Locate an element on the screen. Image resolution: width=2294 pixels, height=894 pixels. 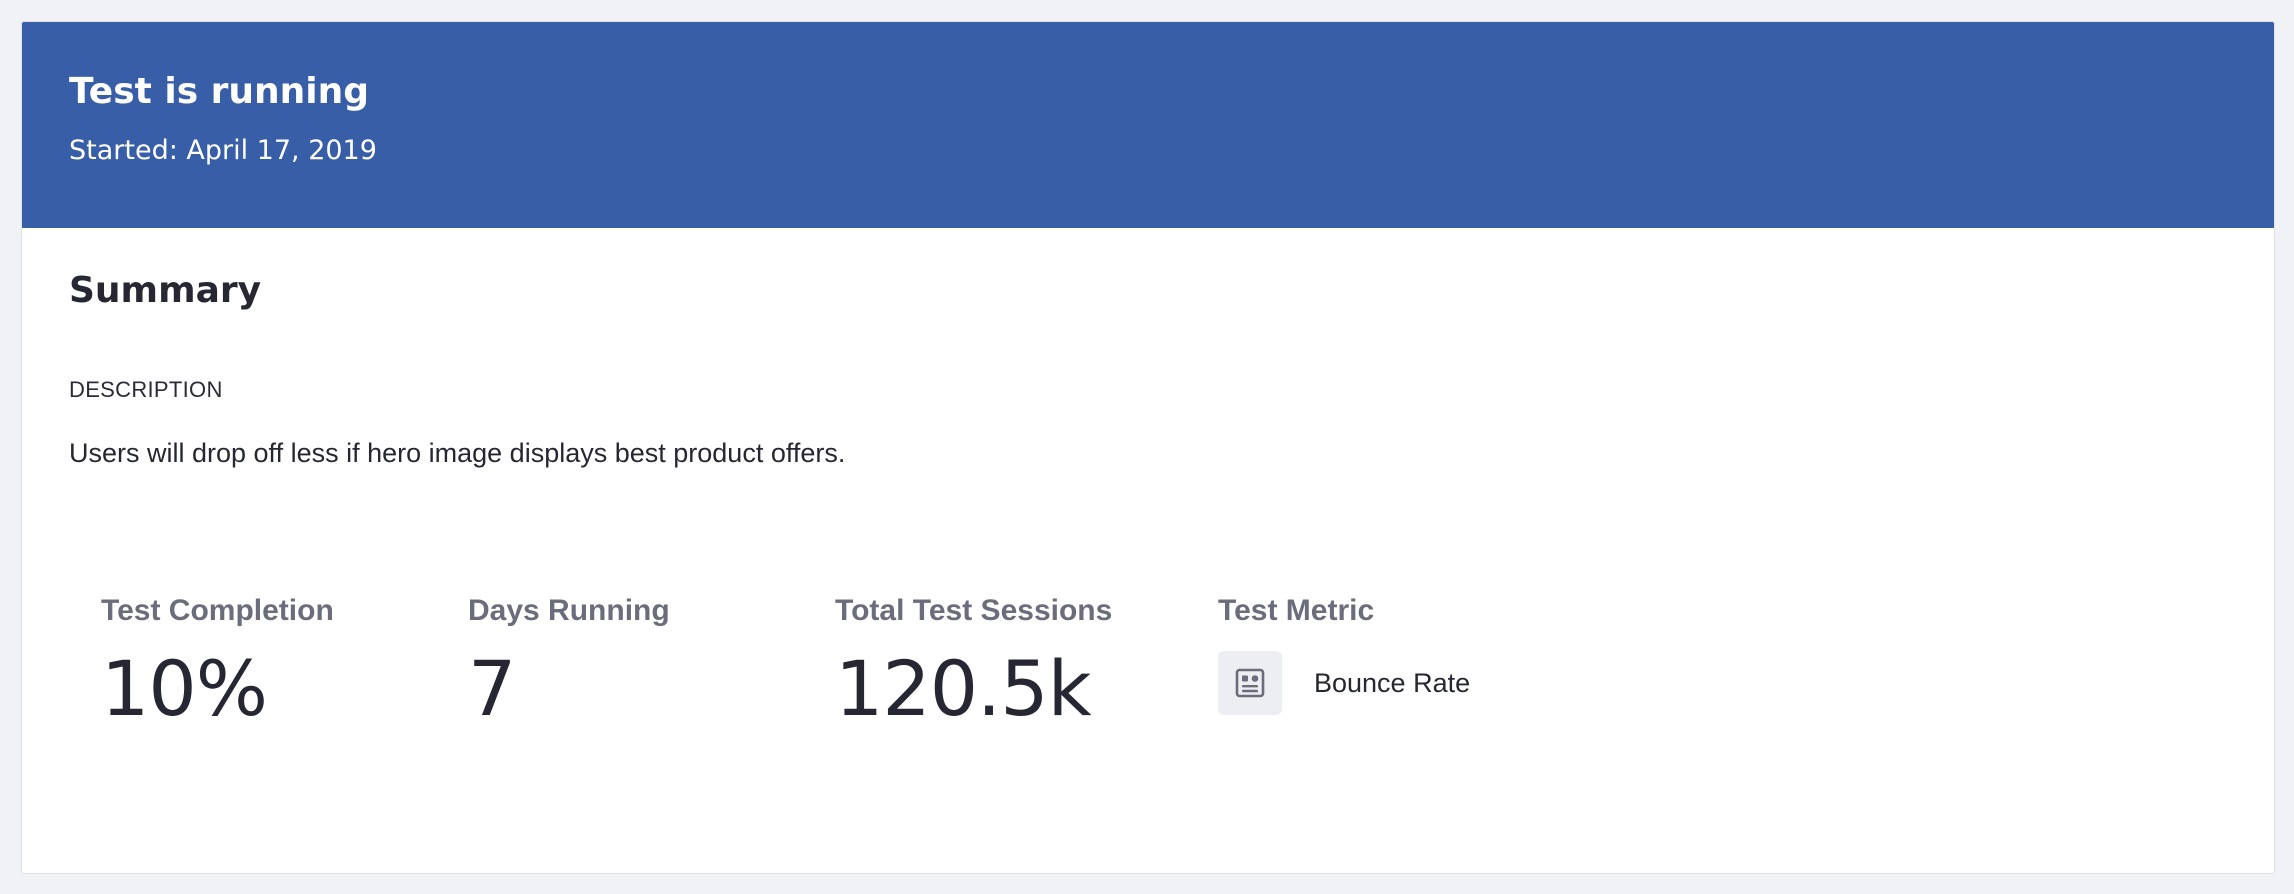
stat-test-completion: Test Completion 10% is located at coordinates (217, 661).